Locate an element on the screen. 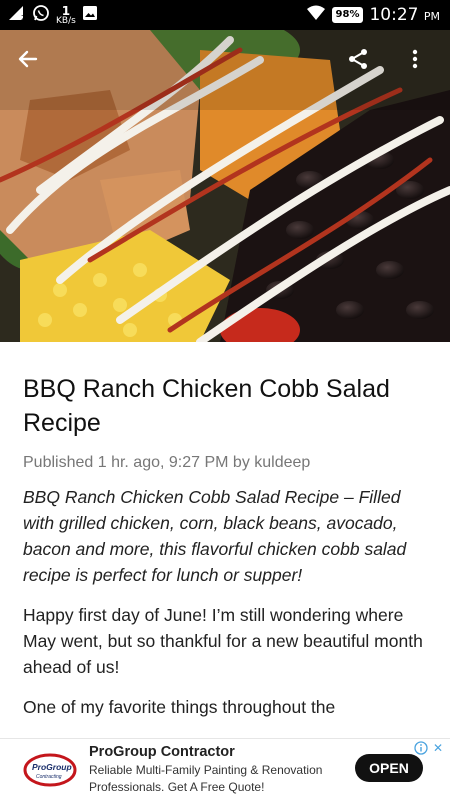 This screenshot has height=801, width=450. share-icon is located at coordinates (358, 59).